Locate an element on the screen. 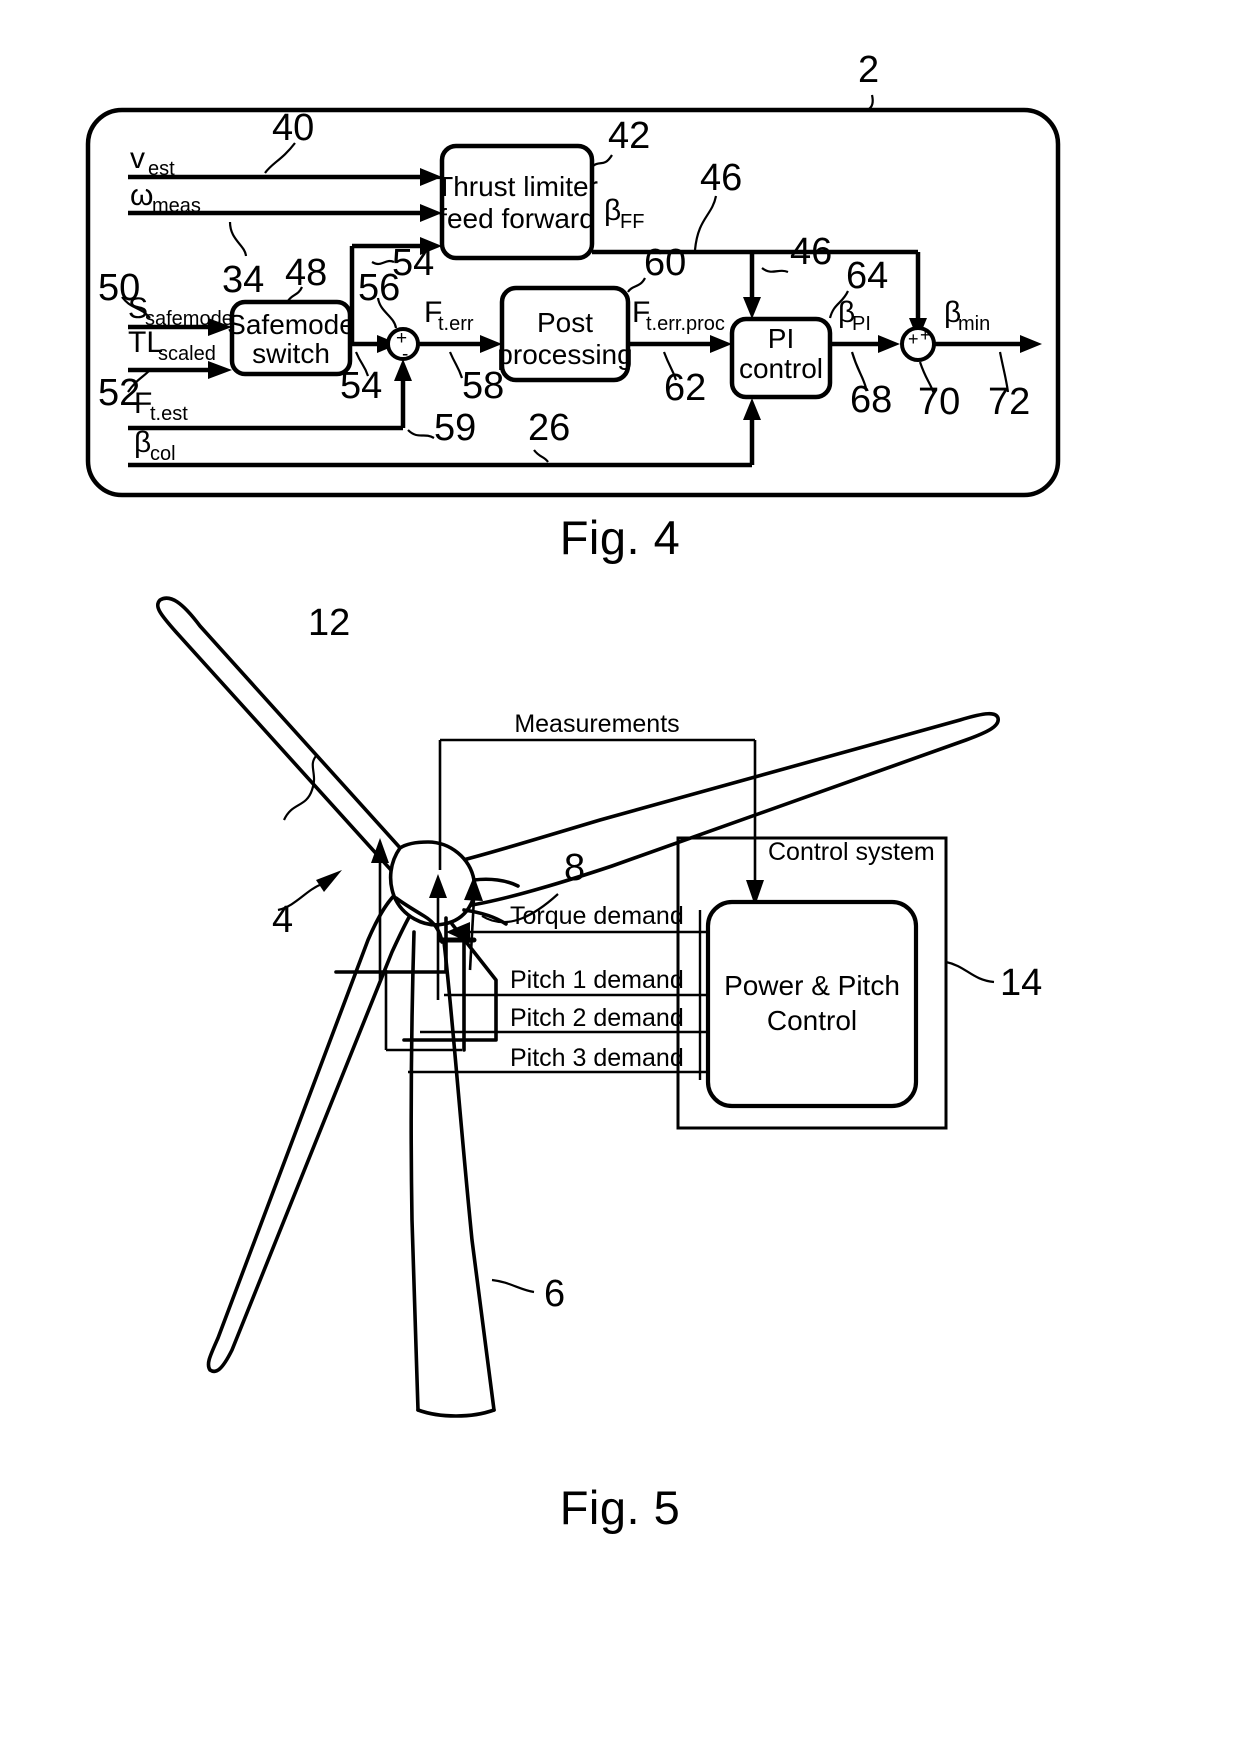 This screenshot has width=1240, height=1758. tower-right-edge is located at coordinates (469, 1176).